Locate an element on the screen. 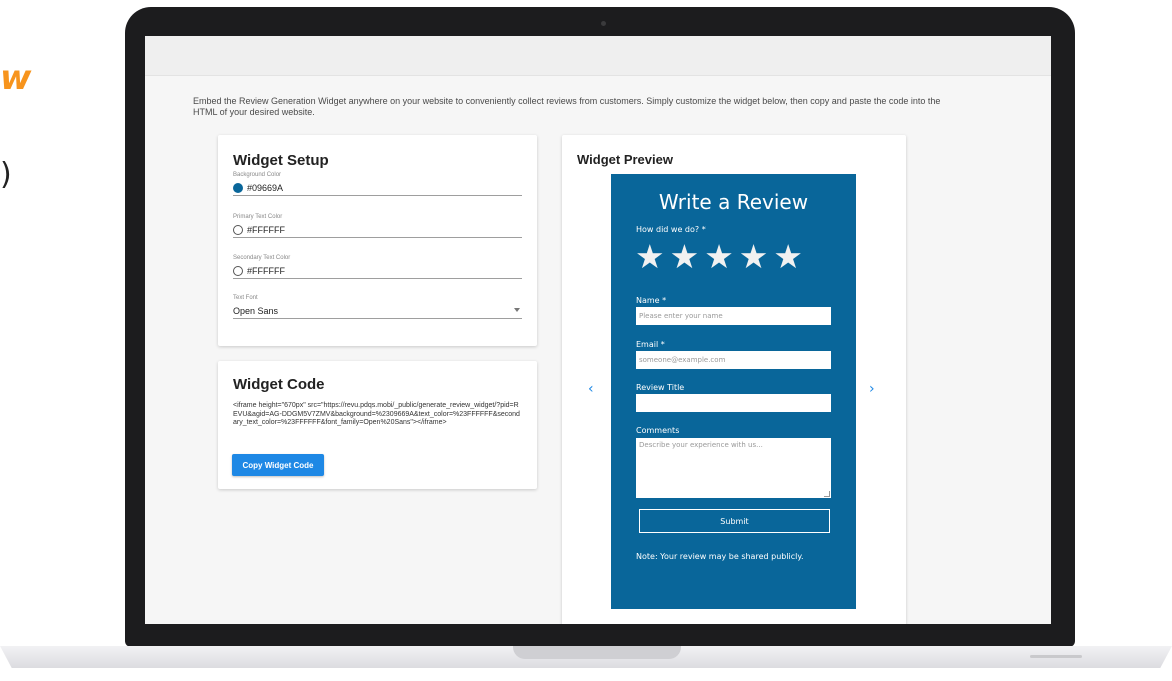 The height and width of the screenshot is (681, 1172). resize-handle-icon is located at coordinates (827, 494).